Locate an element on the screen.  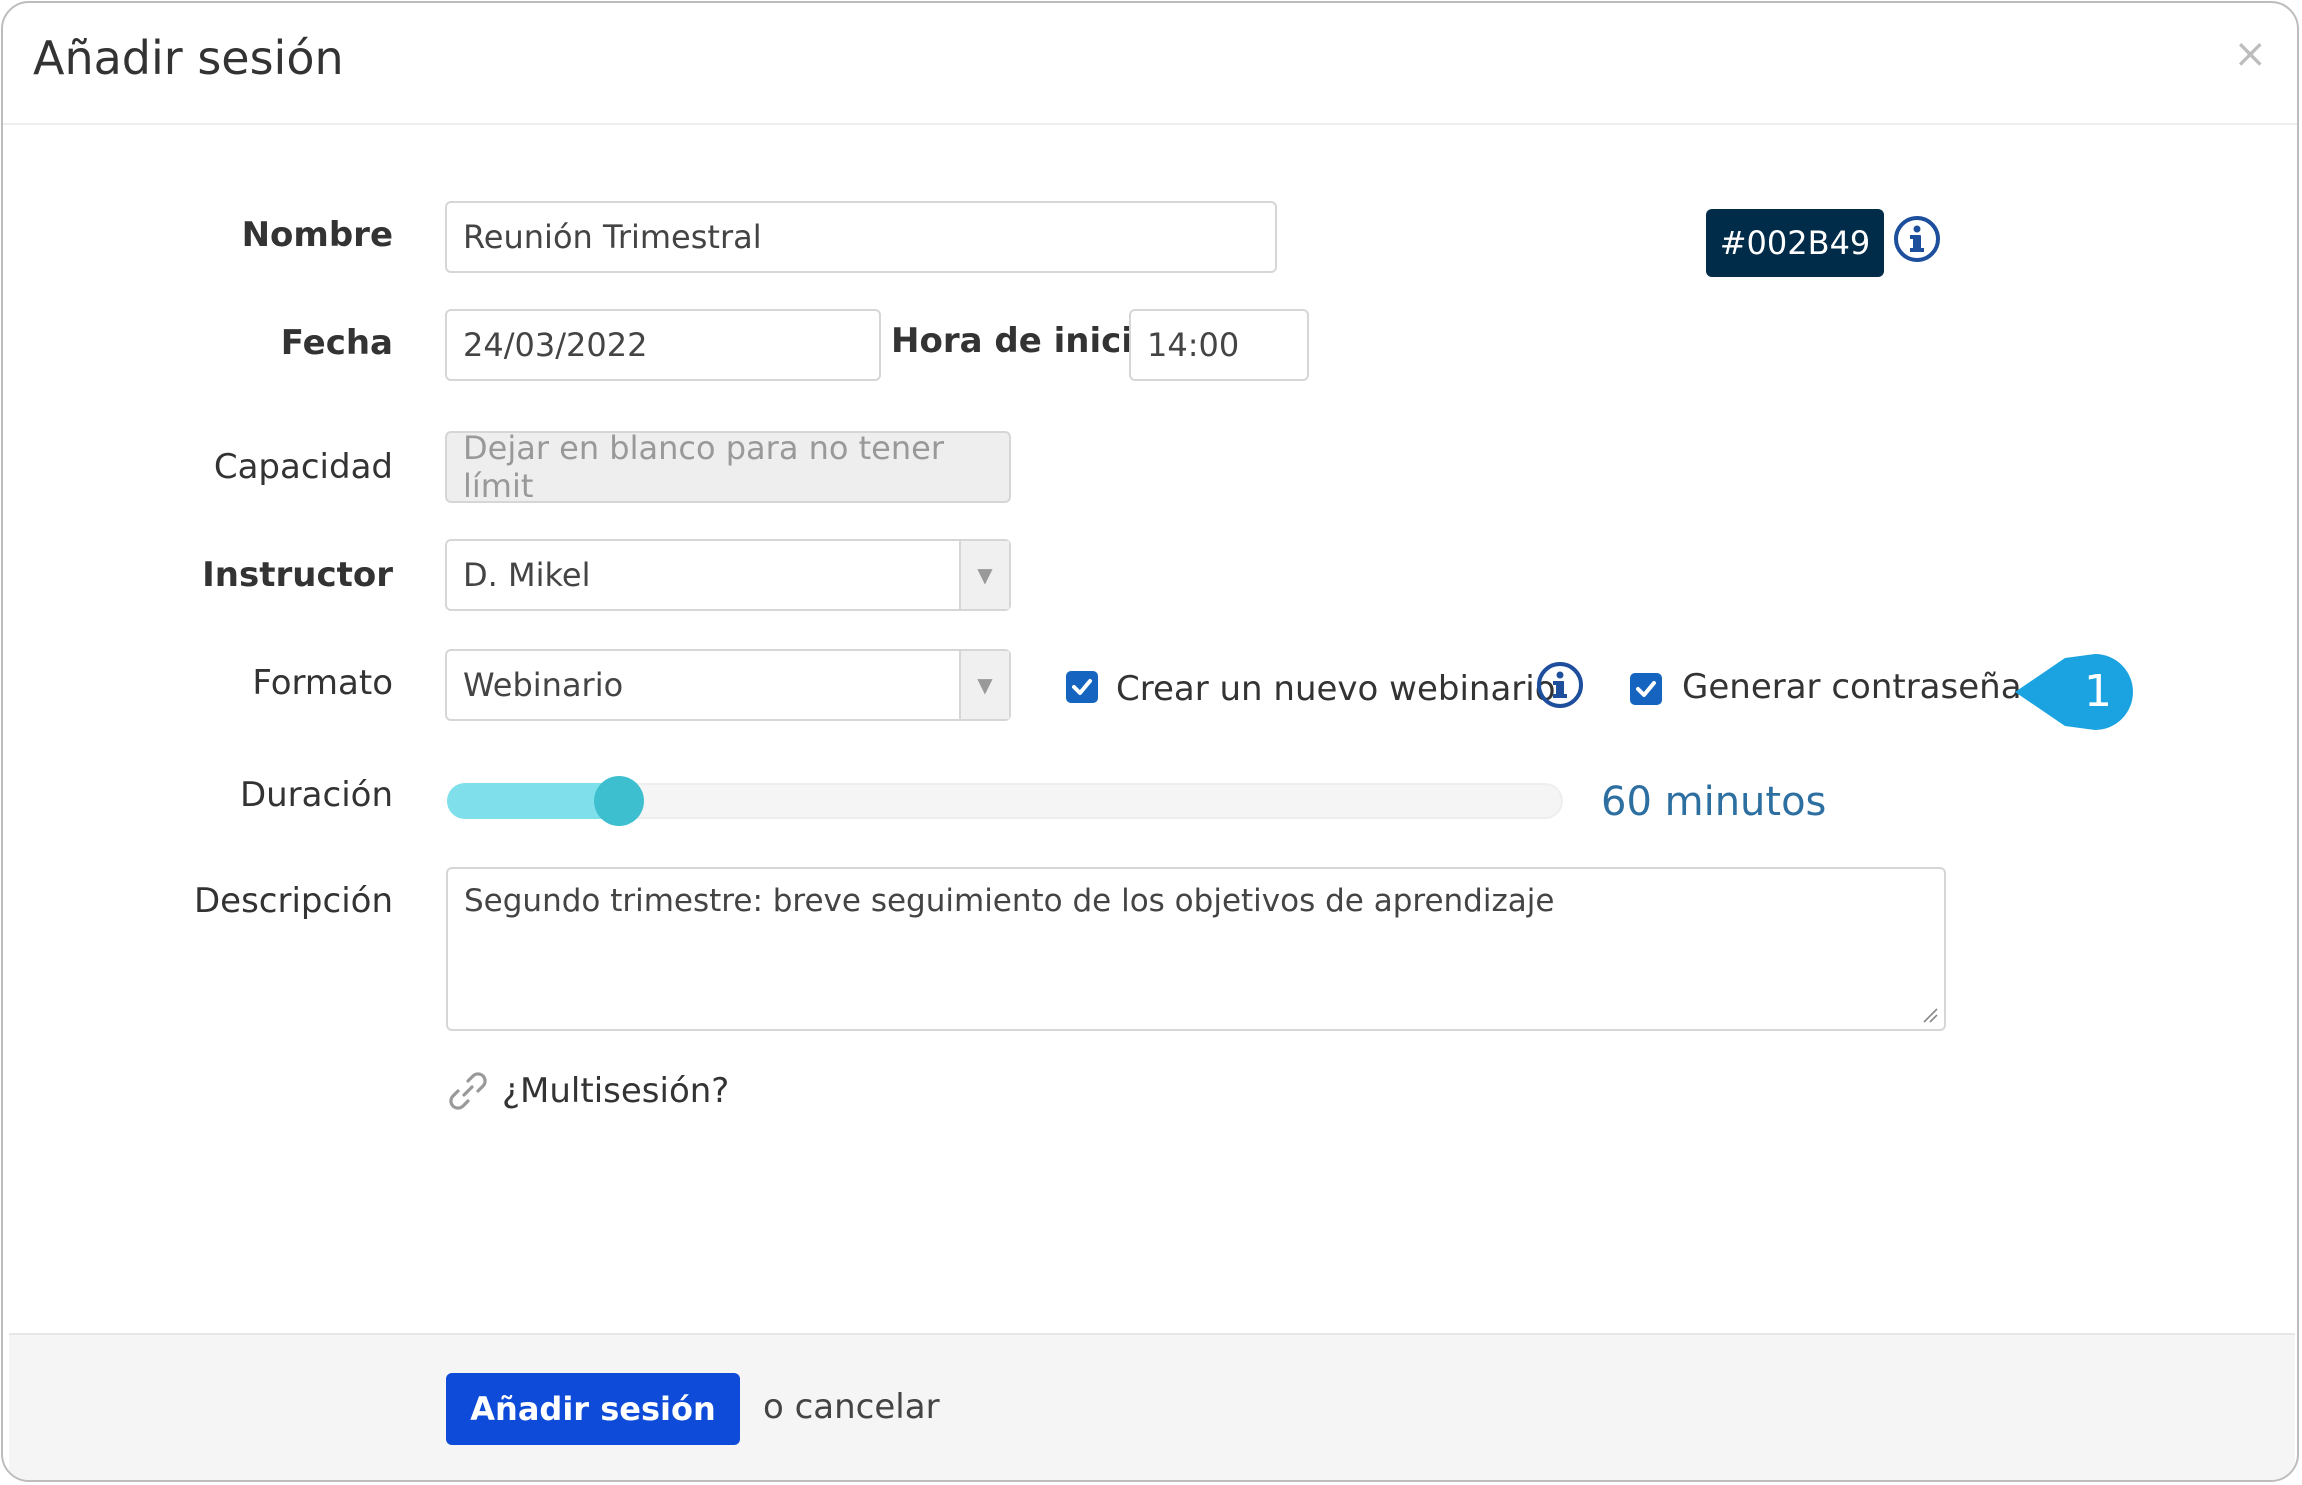
instructor-selected: D. Mikel is located at coordinates (527, 575).